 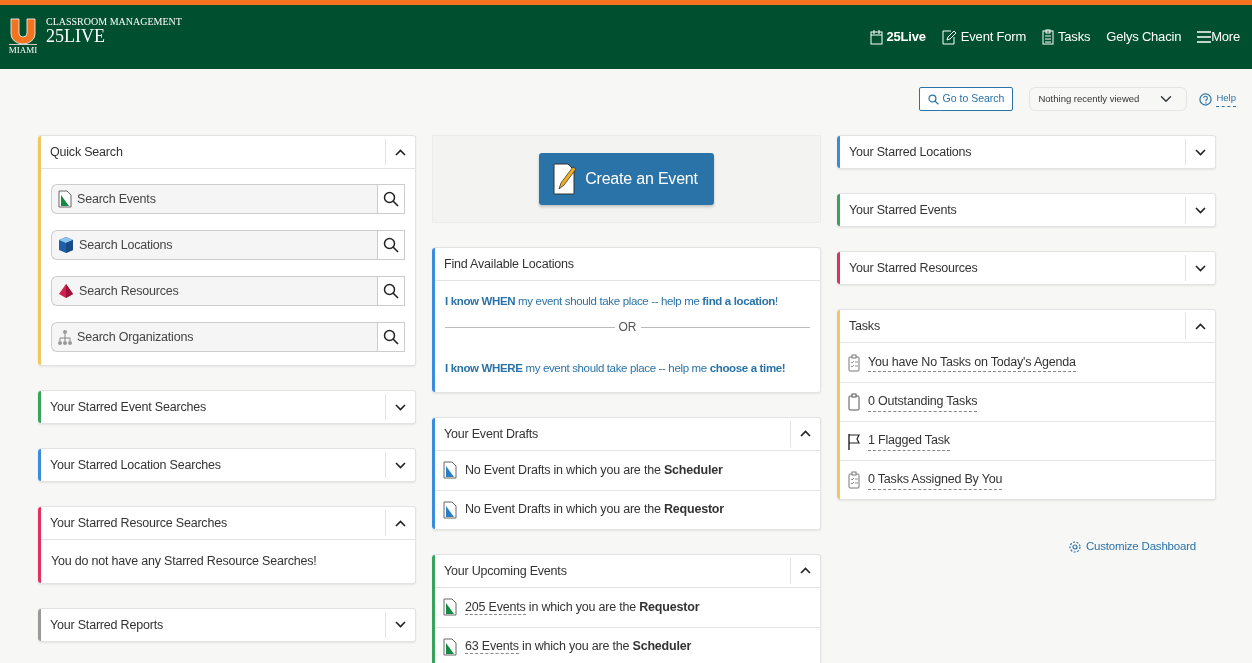 I want to click on panel-title: Your Starred Resource Searches, so click(x=138, y=523).